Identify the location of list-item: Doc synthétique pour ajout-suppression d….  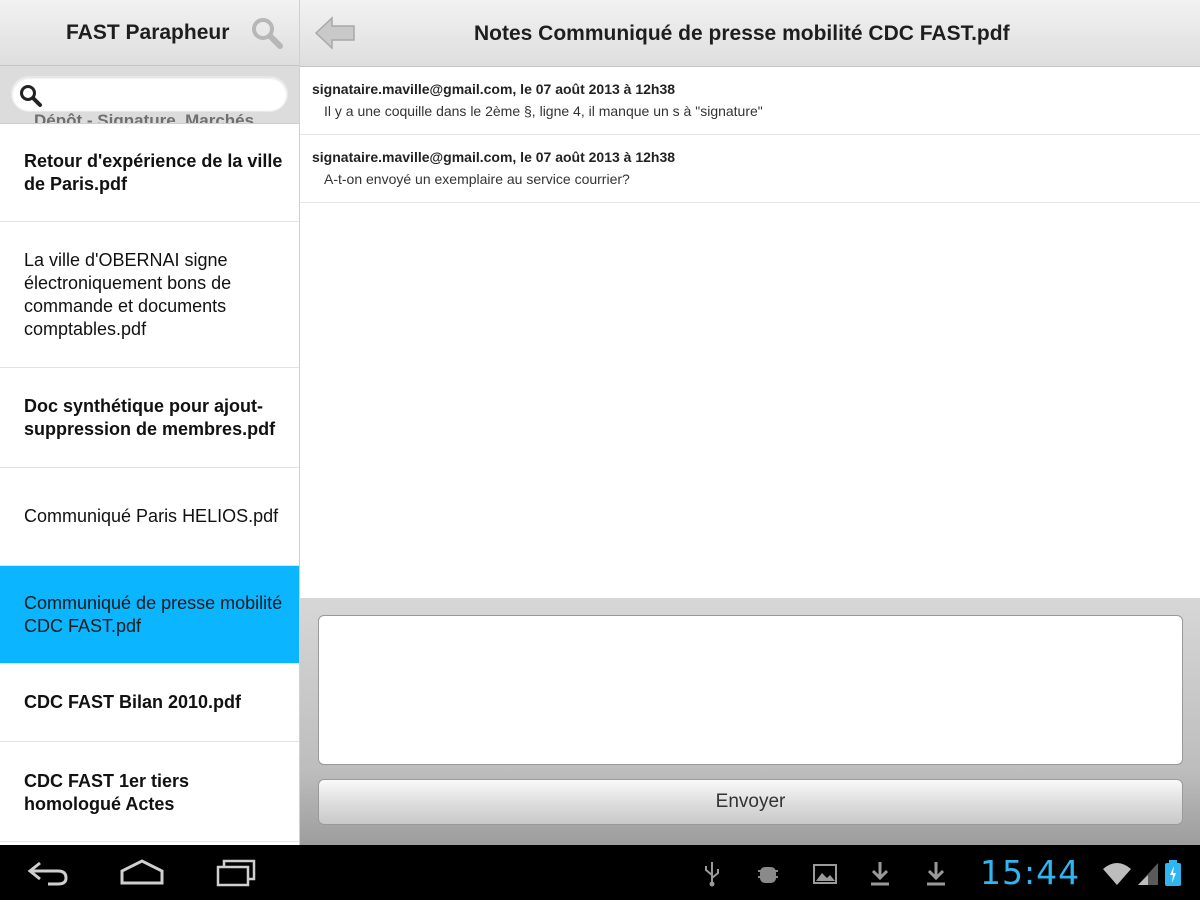
(149, 418).